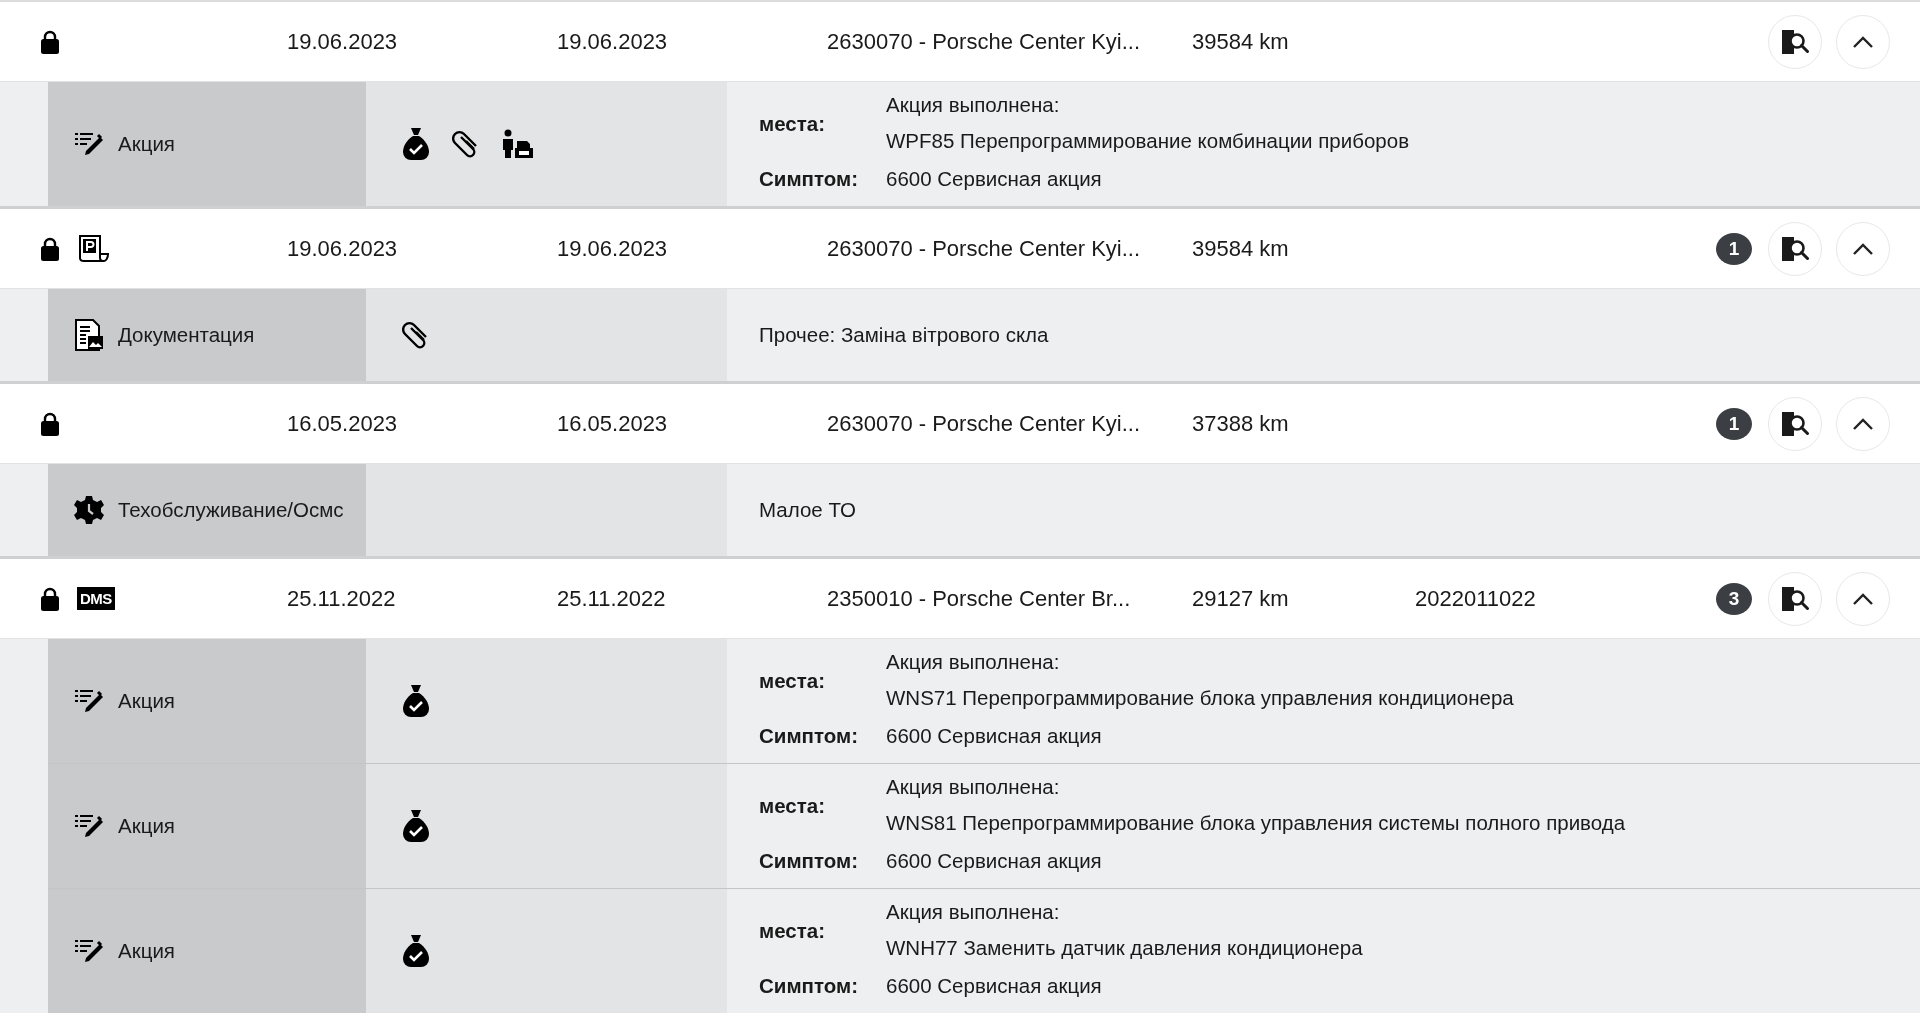  Describe the element at coordinates (1148, 141) in the screenshot. I see `work-text: WPF85 Перепрограммирование комбинации приборов` at that location.